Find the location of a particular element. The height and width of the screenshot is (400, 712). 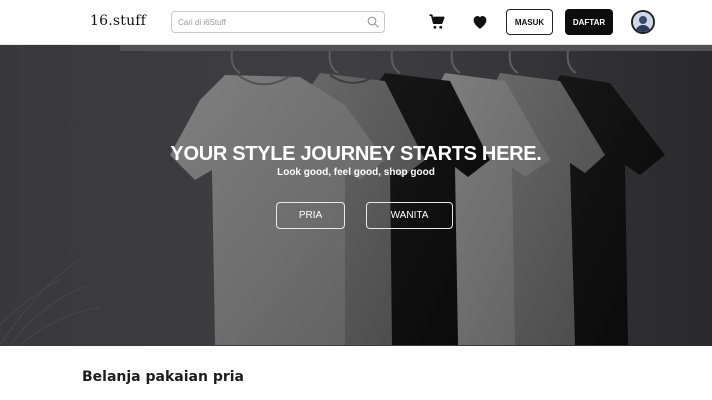

shop-men-button: PRIA is located at coordinates (310, 215).